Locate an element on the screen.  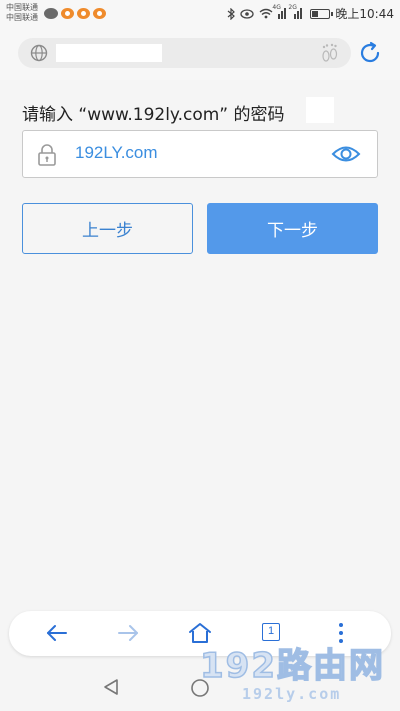
lock-icon is located at coordinates (47, 155).